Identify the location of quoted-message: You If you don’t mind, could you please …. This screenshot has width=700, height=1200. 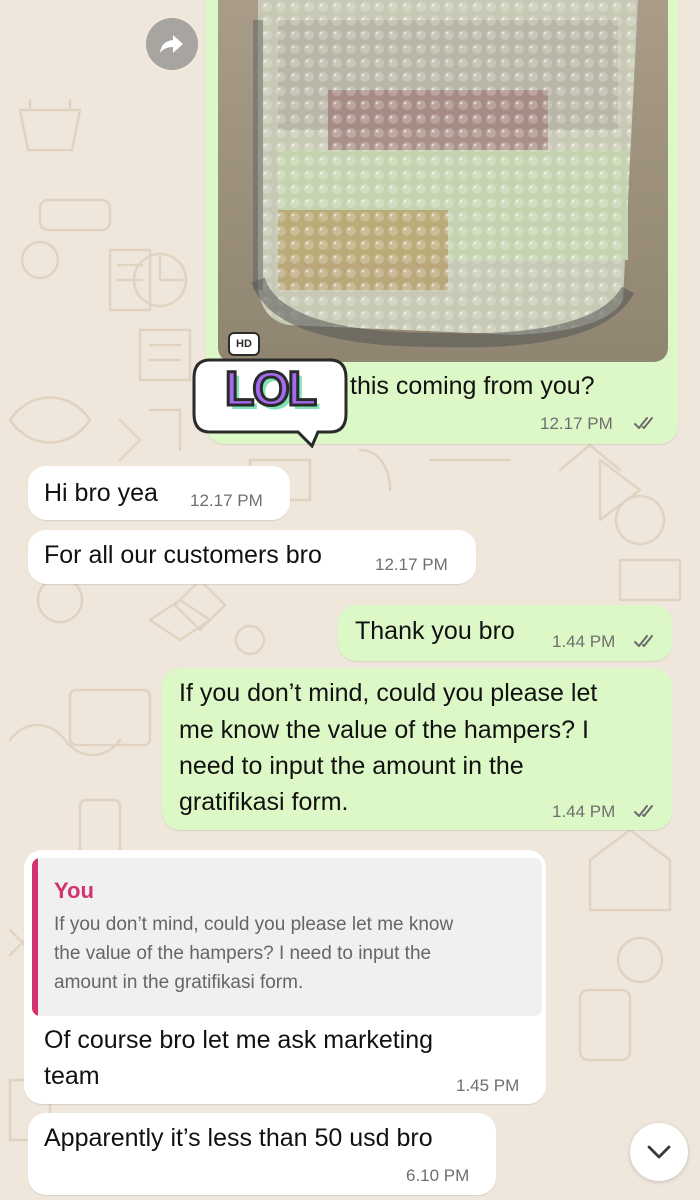
(287, 937).